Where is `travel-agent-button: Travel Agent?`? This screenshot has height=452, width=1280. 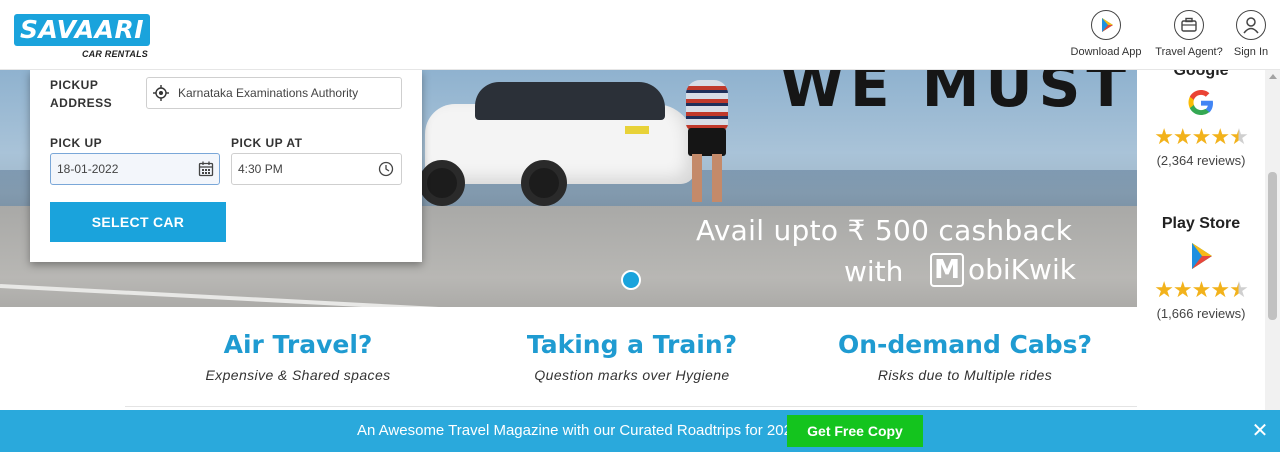 travel-agent-button: Travel Agent? is located at coordinates (1189, 36).